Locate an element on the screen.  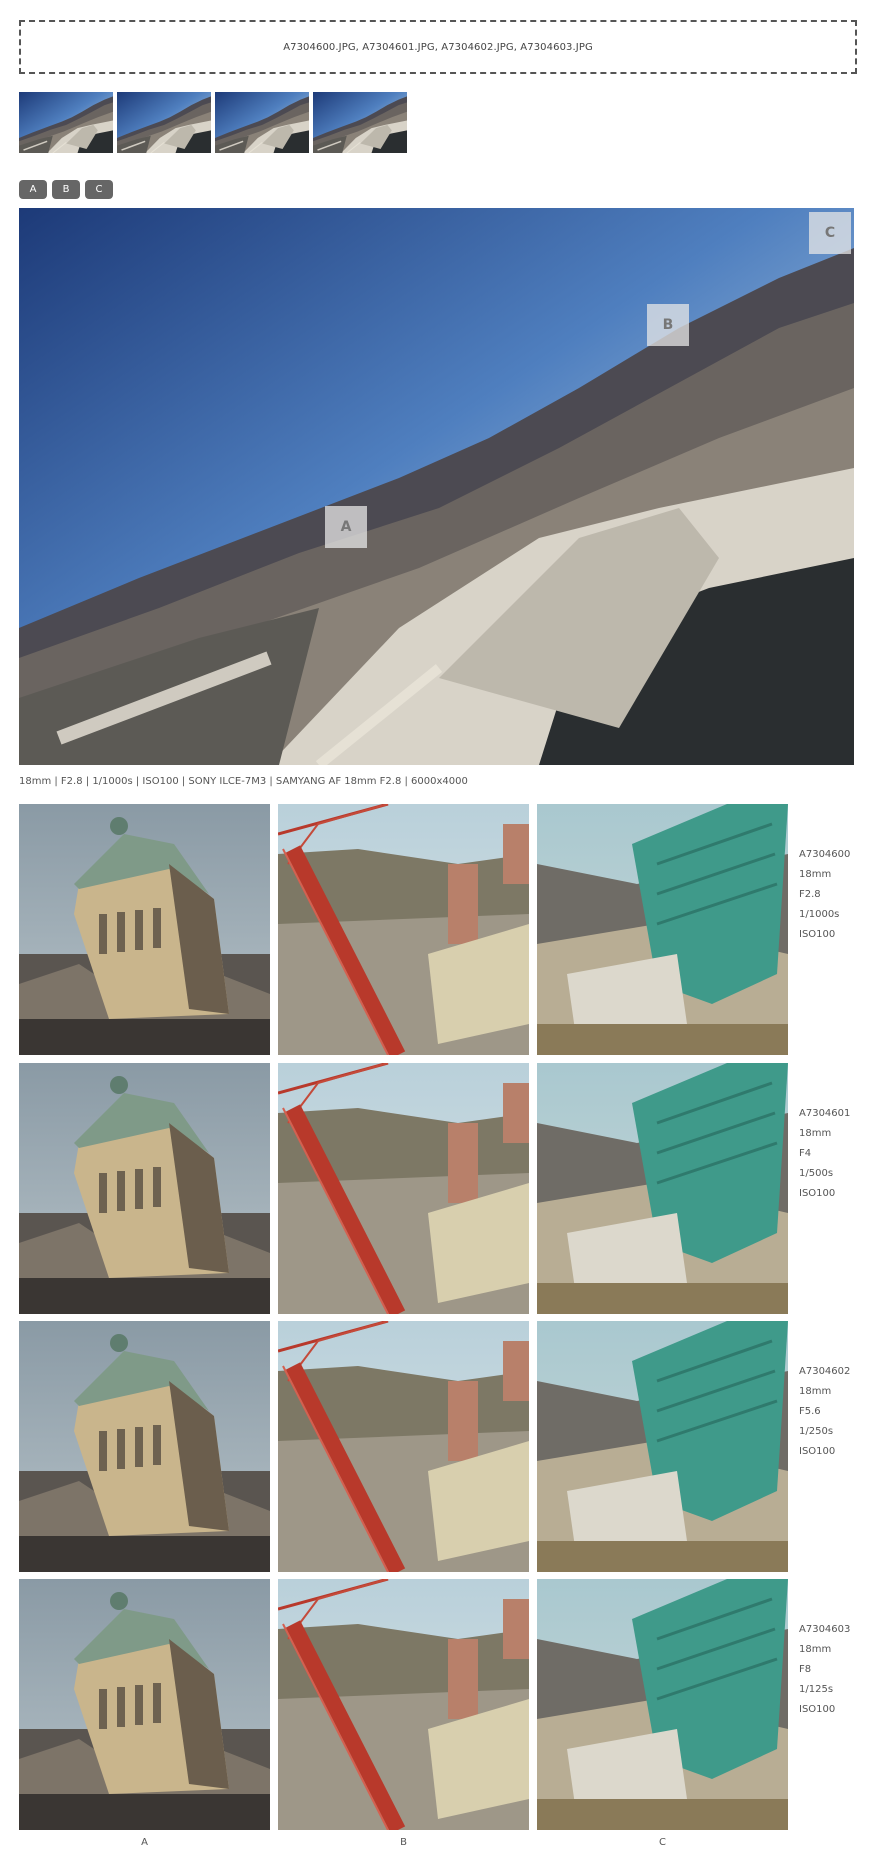
shutter-speed: 1/500s is located at coordinates (816, 1173).